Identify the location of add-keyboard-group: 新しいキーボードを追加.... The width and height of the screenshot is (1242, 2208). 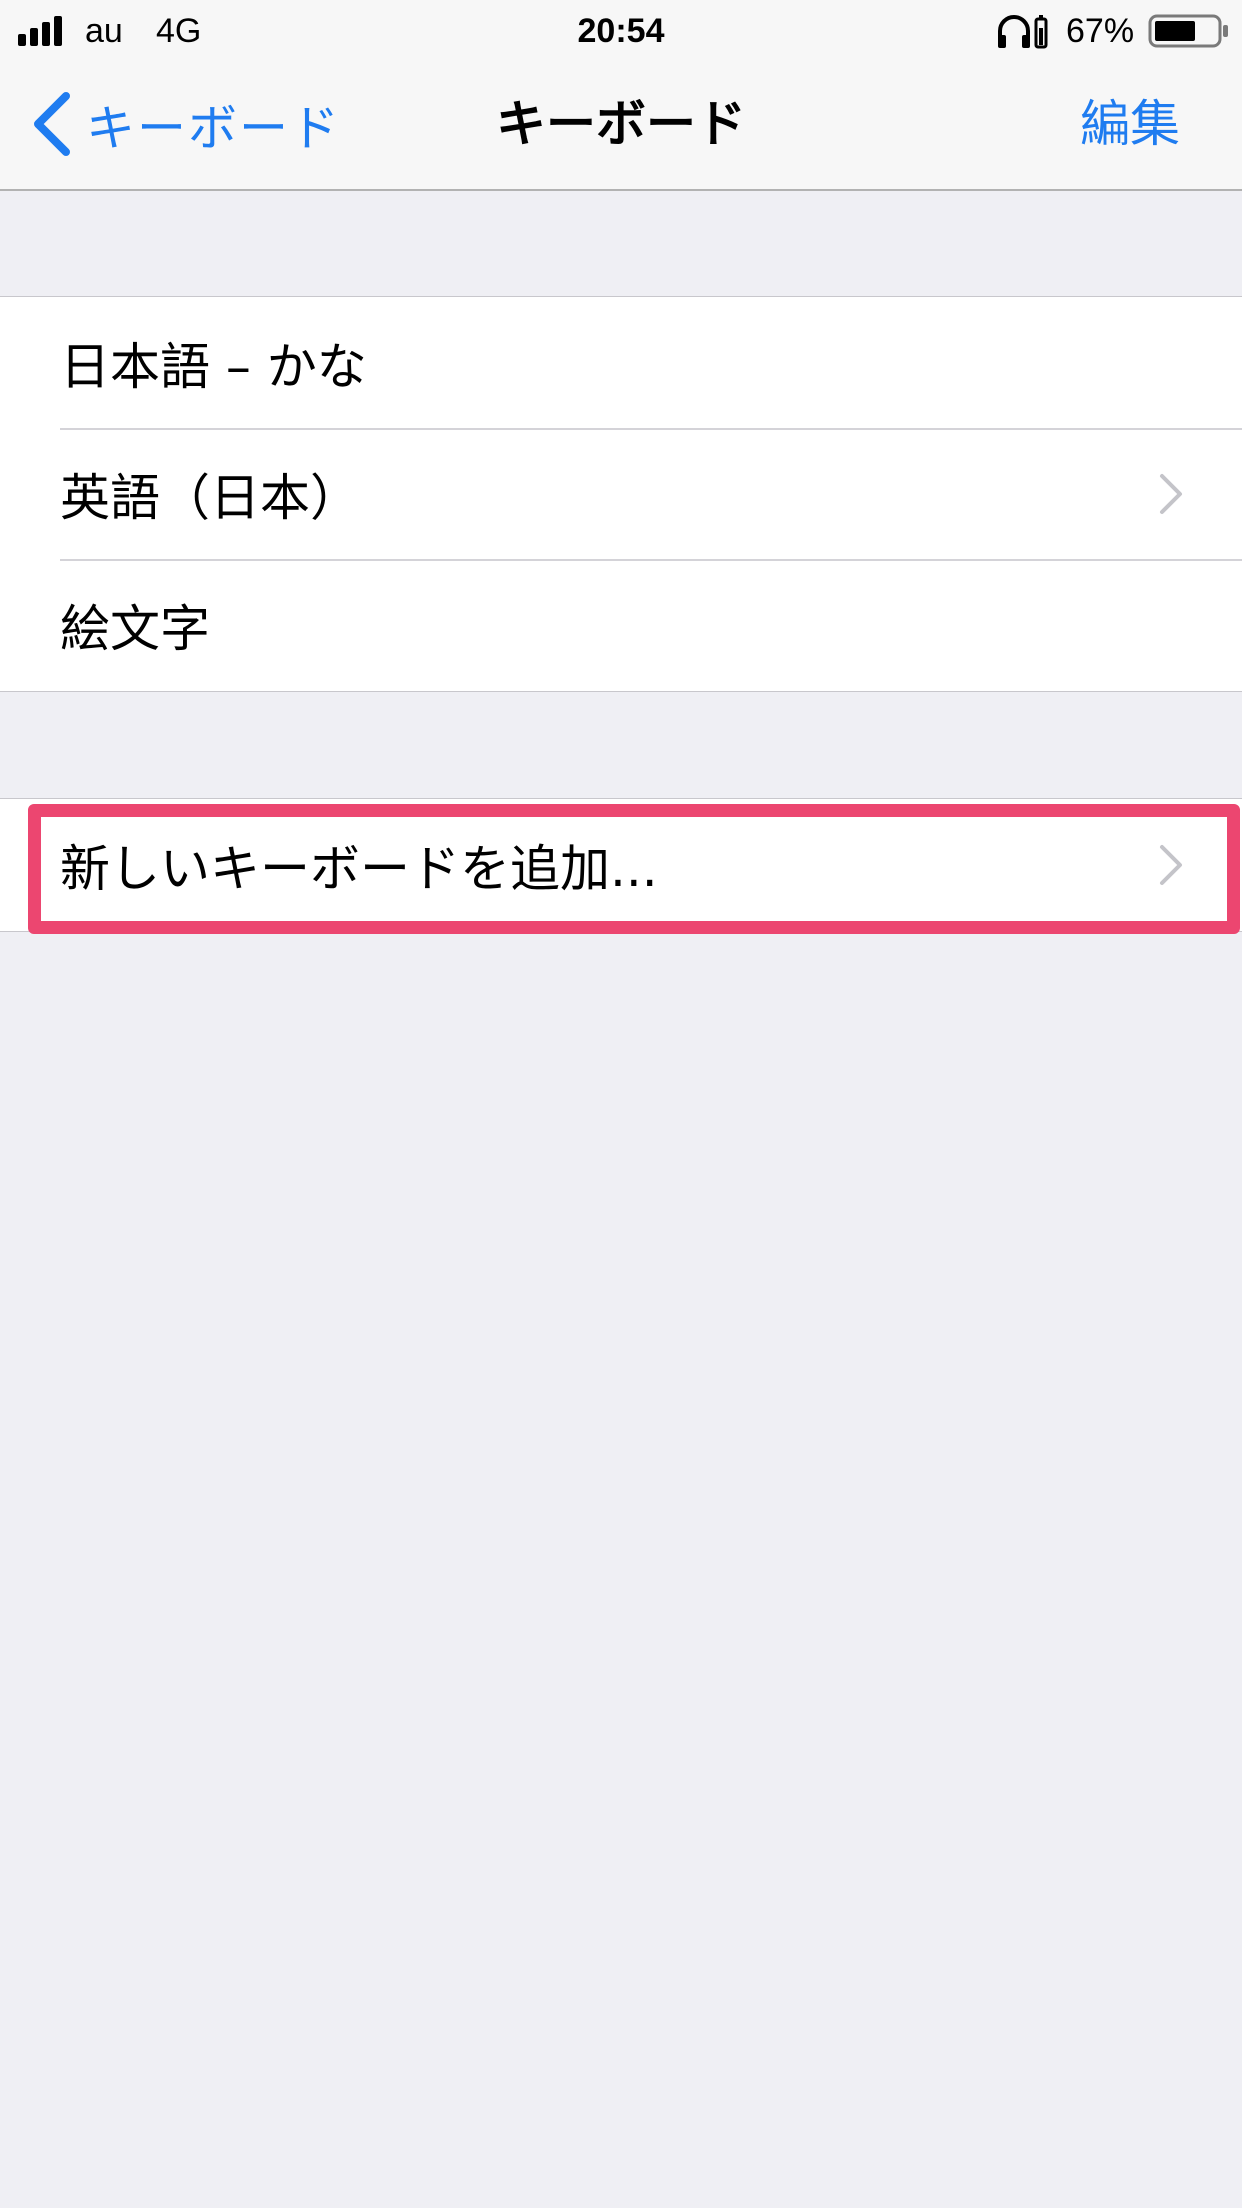
(621, 865).